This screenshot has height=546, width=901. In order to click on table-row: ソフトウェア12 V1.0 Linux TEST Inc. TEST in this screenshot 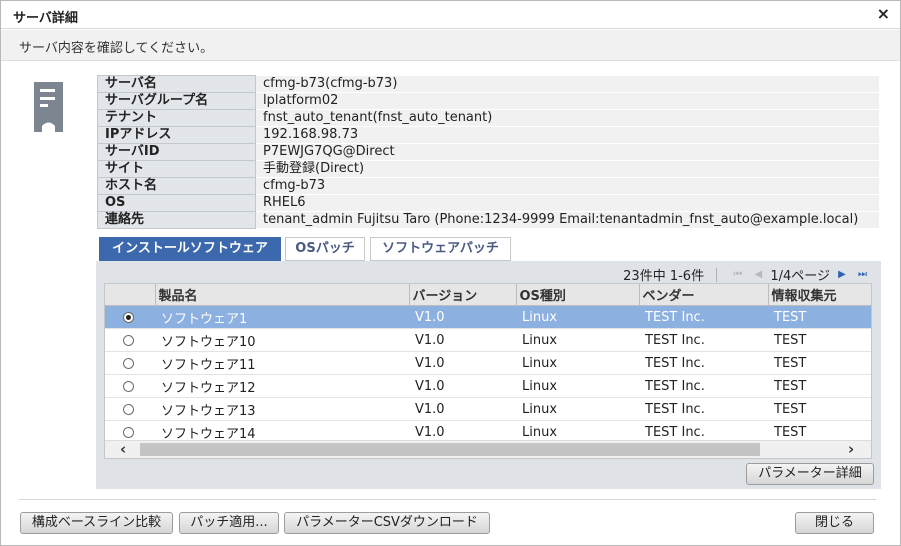, I will do `click(488, 386)`.